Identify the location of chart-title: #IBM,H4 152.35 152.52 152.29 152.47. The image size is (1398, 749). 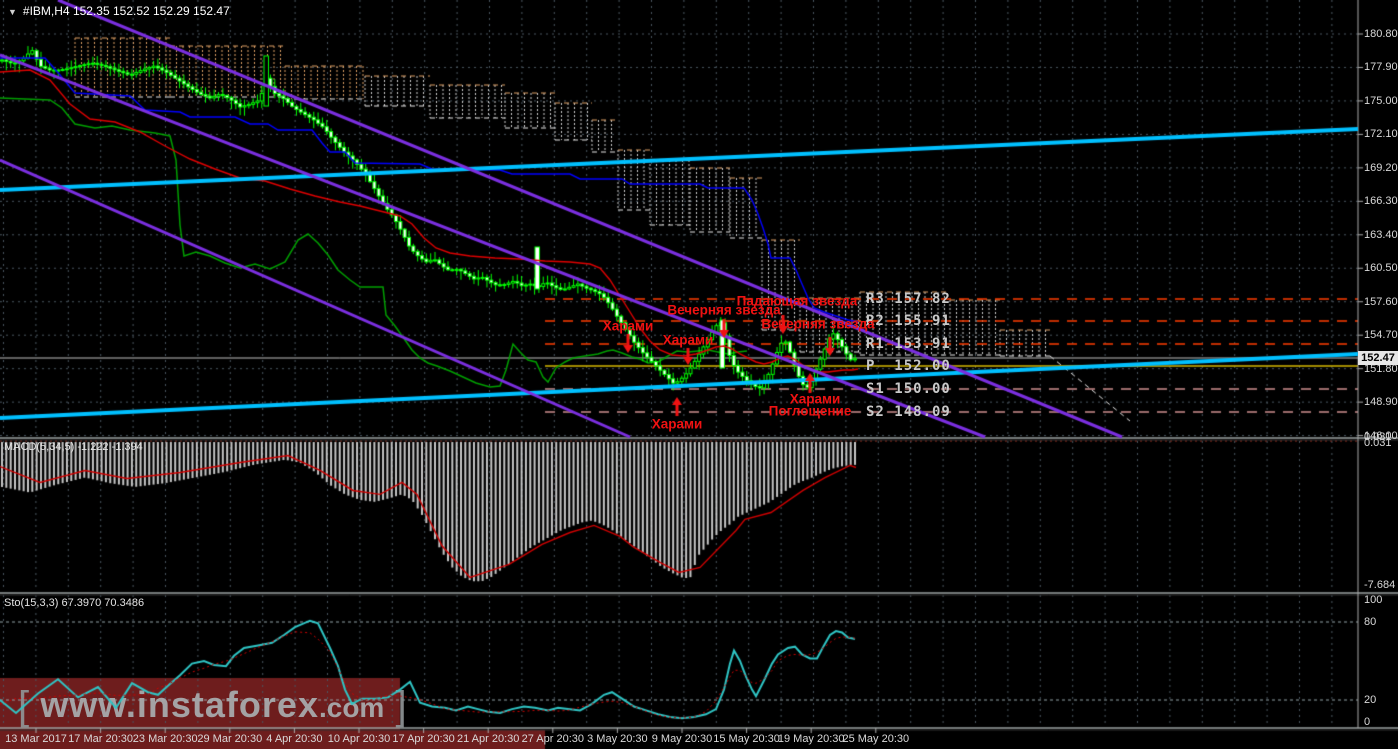
(126, 11).